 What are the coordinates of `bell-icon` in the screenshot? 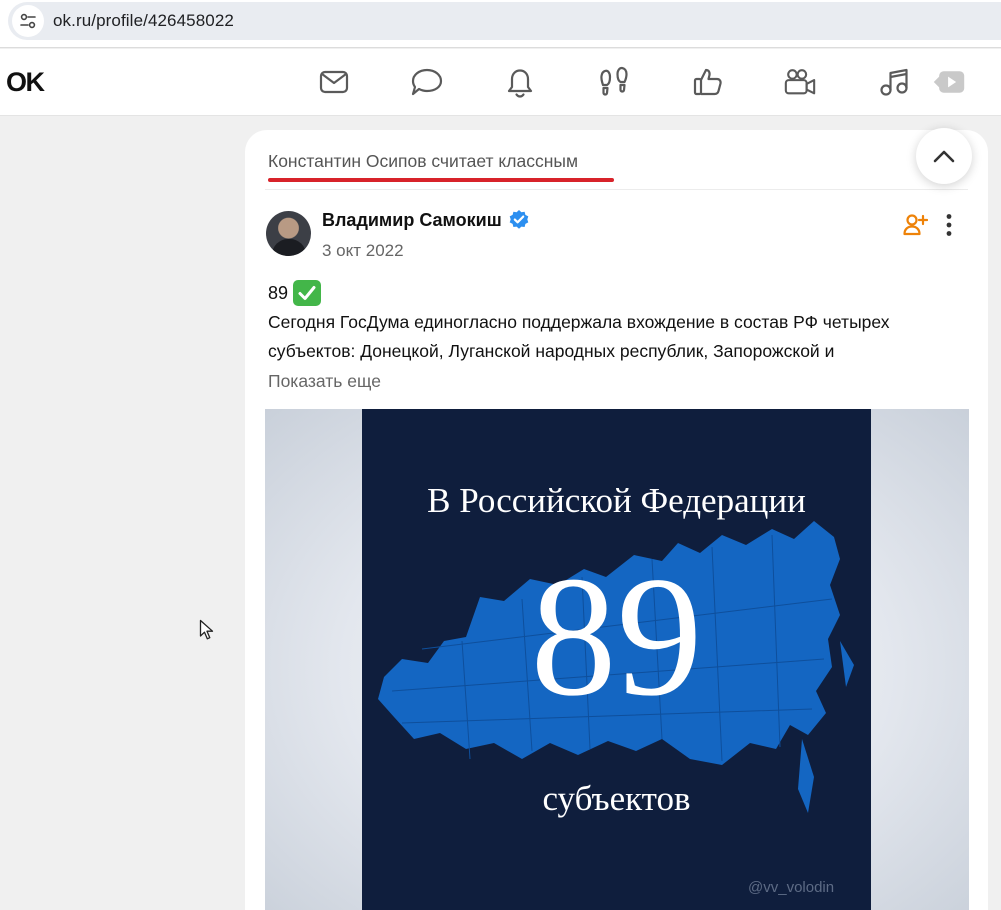 It's located at (520, 82).